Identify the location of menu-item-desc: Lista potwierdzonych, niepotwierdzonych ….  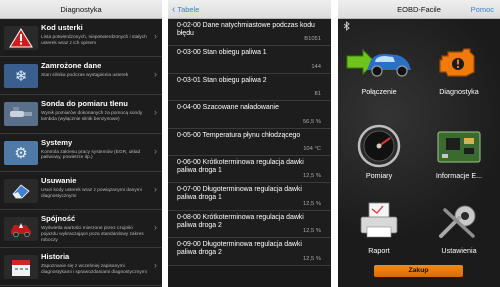
(94, 40).